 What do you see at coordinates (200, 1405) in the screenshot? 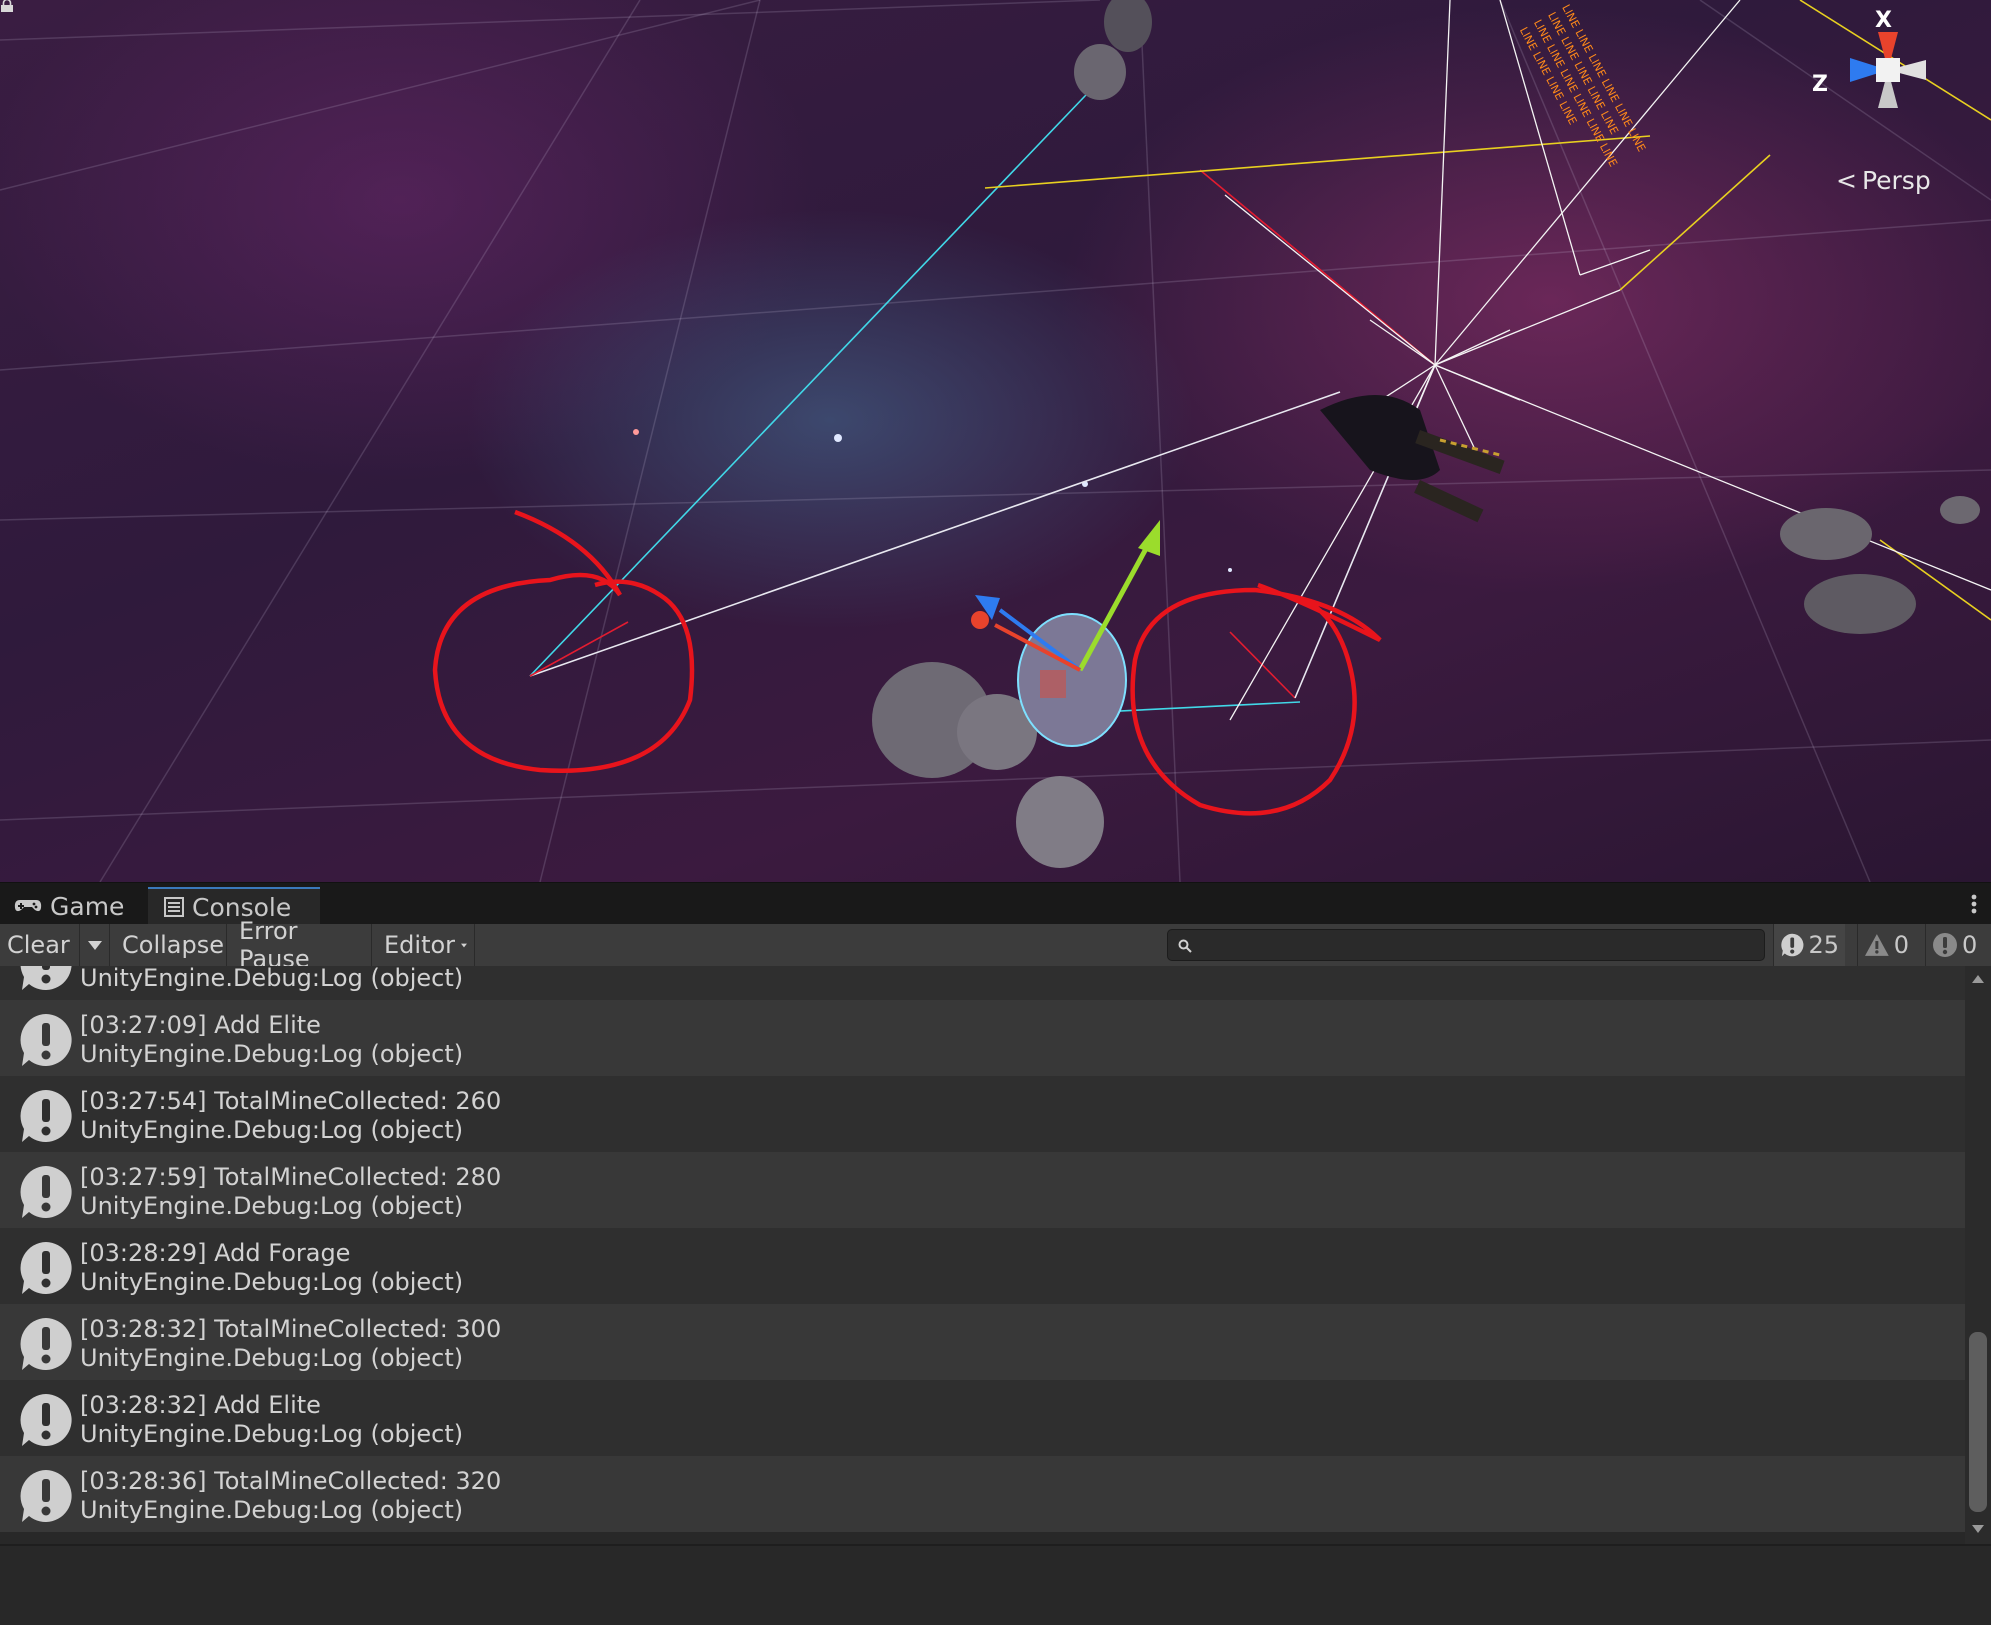
I see `log-message: [03:28:32] Add Elite` at bounding box center [200, 1405].